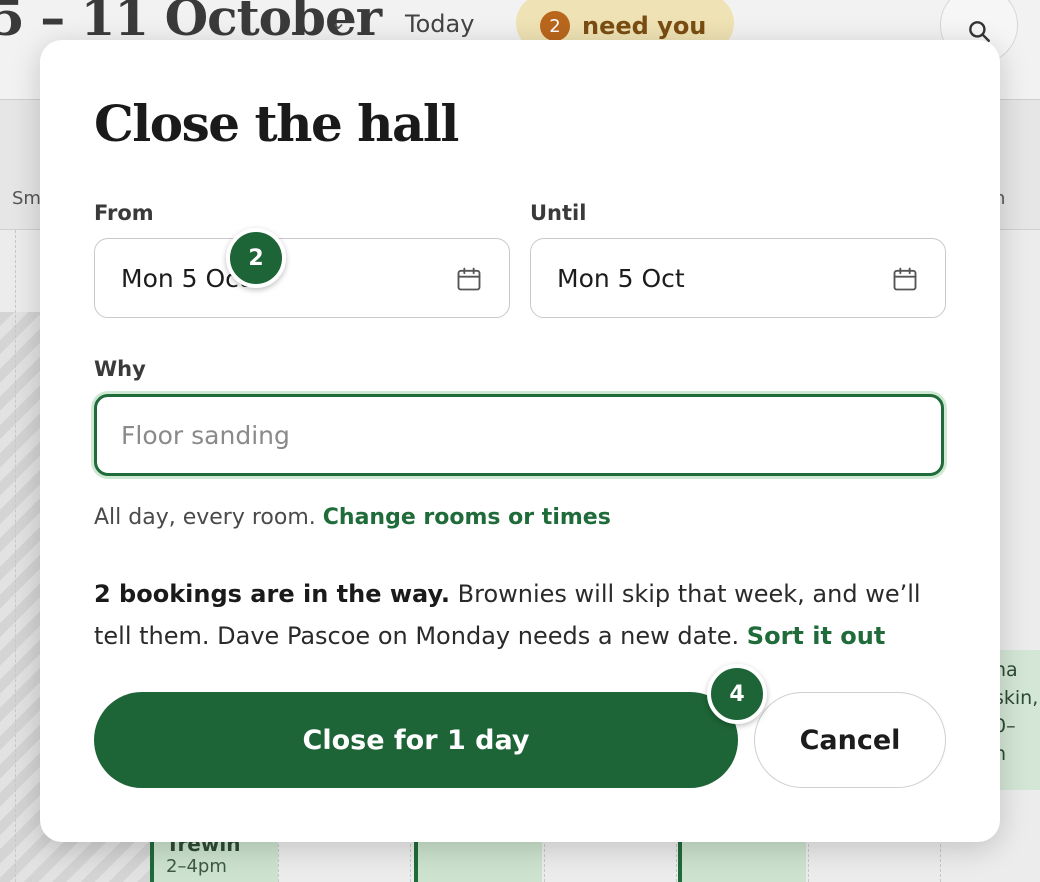 Image resolution: width=1040 pixels, height=882 pixels. Describe the element at coordinates (276, 123) in the screenshot. I see `dialog-title: Close the hall` at that location.